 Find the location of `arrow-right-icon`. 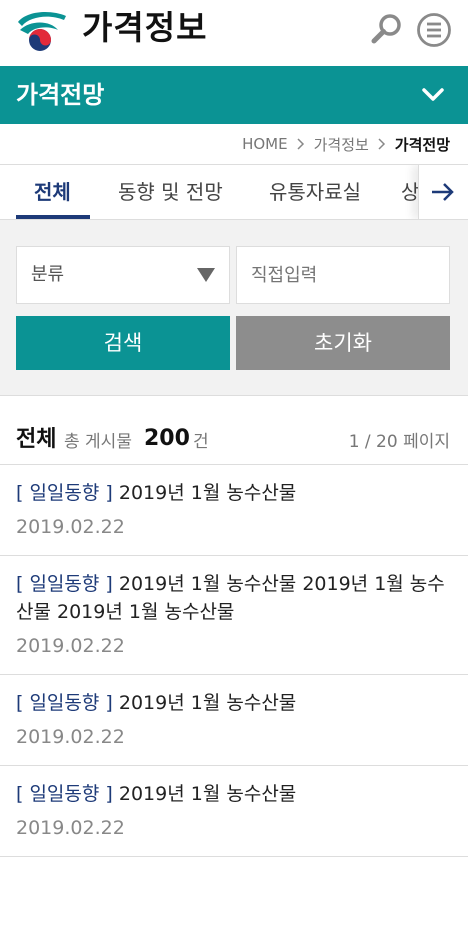

arrow-right-icon is located at coordinates (443, 192).